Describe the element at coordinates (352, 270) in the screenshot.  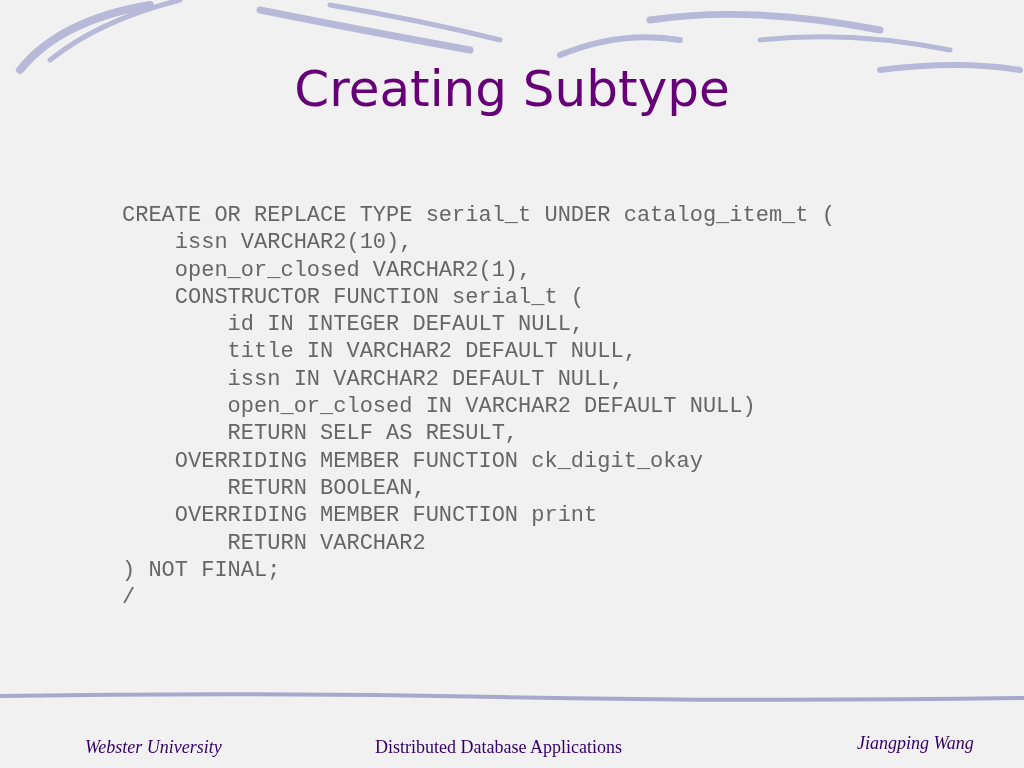
I see `code-line: open_or_closed VARCHAR2(1),` at that location.